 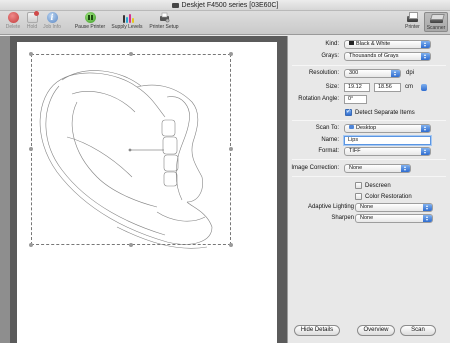 I want to click on format-label: Format:, so click(x=328, y=151).